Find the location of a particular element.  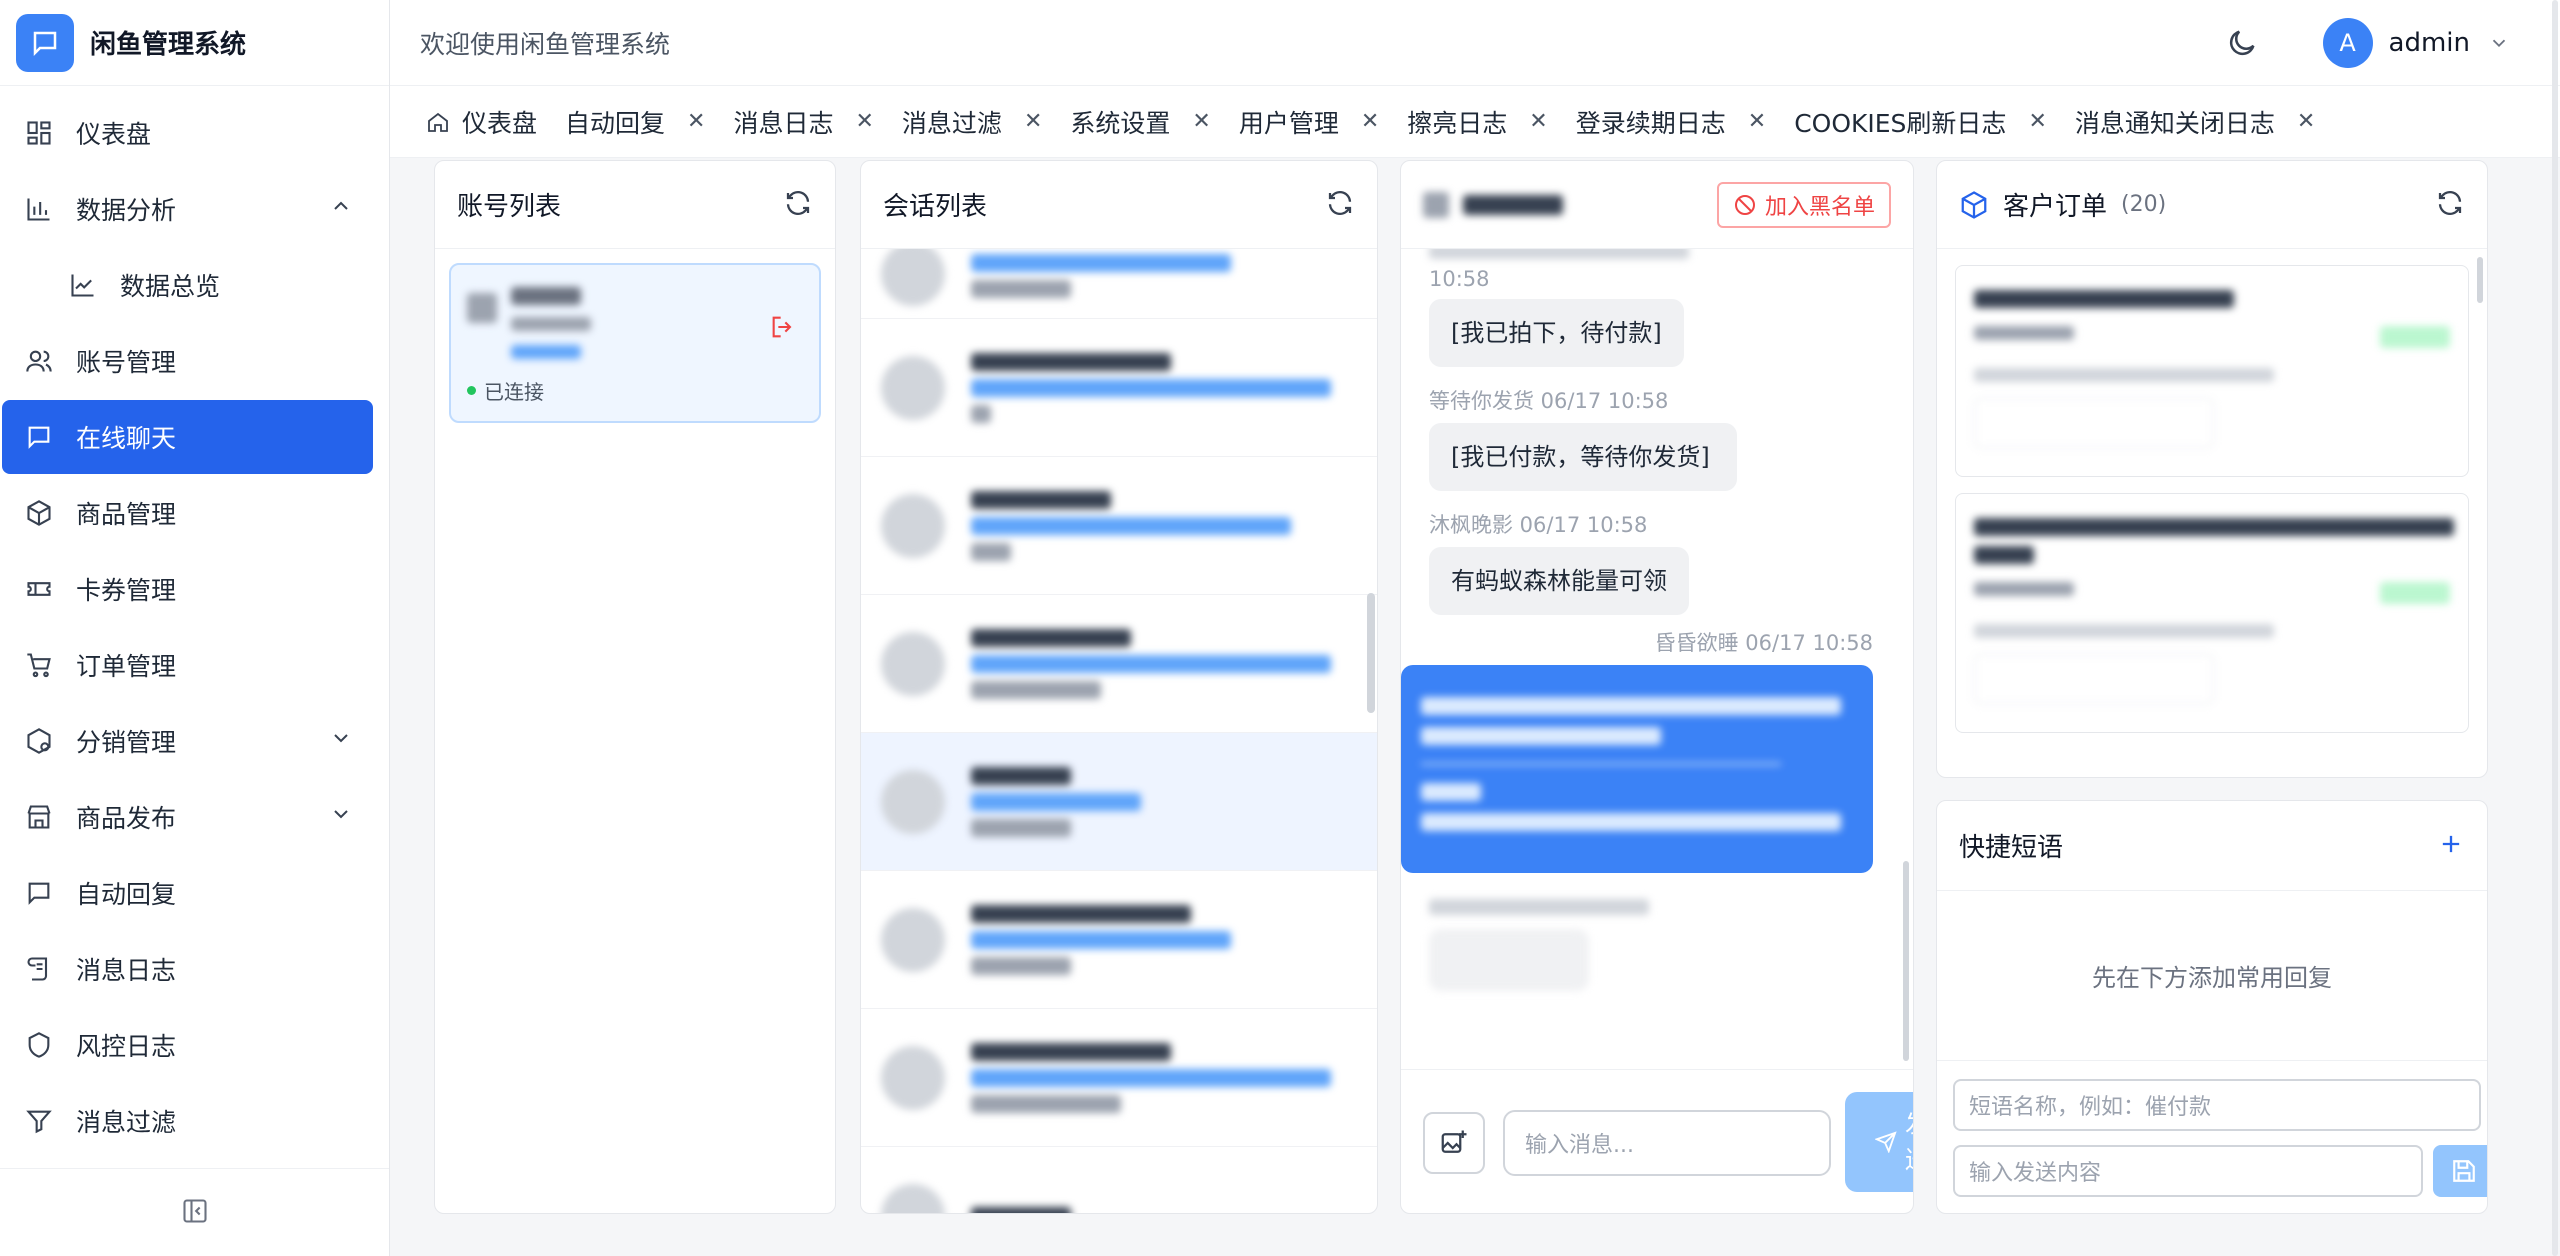

user-name: admin is located at coordinates (2429, 43).